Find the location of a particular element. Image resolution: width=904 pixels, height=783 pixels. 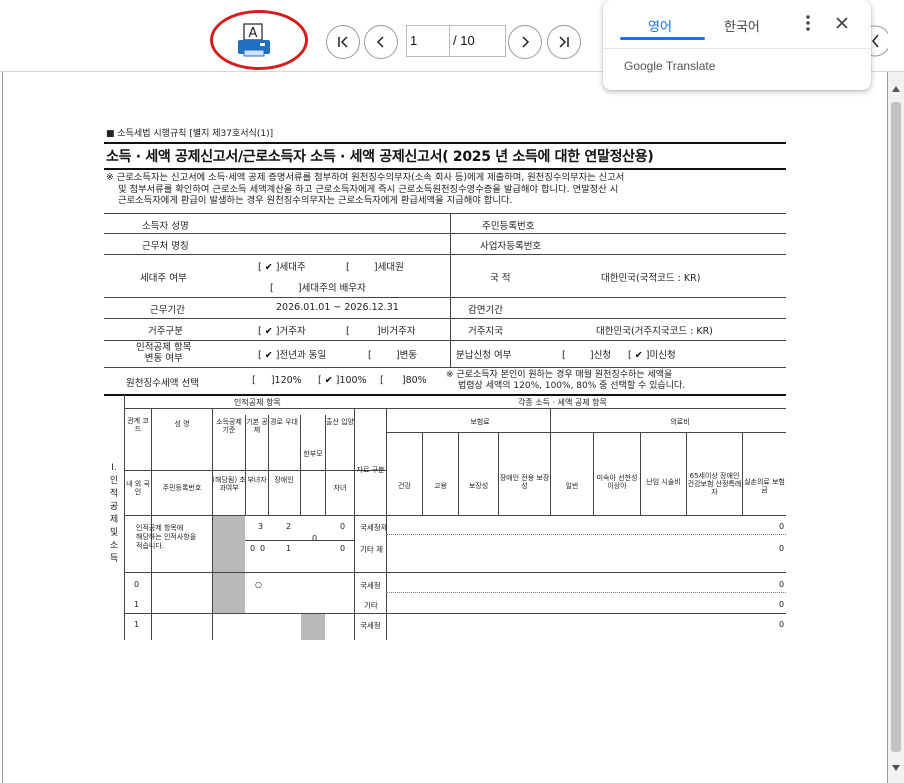

personal-header: 인적공제 항목 is located at coordinates (257, 402).